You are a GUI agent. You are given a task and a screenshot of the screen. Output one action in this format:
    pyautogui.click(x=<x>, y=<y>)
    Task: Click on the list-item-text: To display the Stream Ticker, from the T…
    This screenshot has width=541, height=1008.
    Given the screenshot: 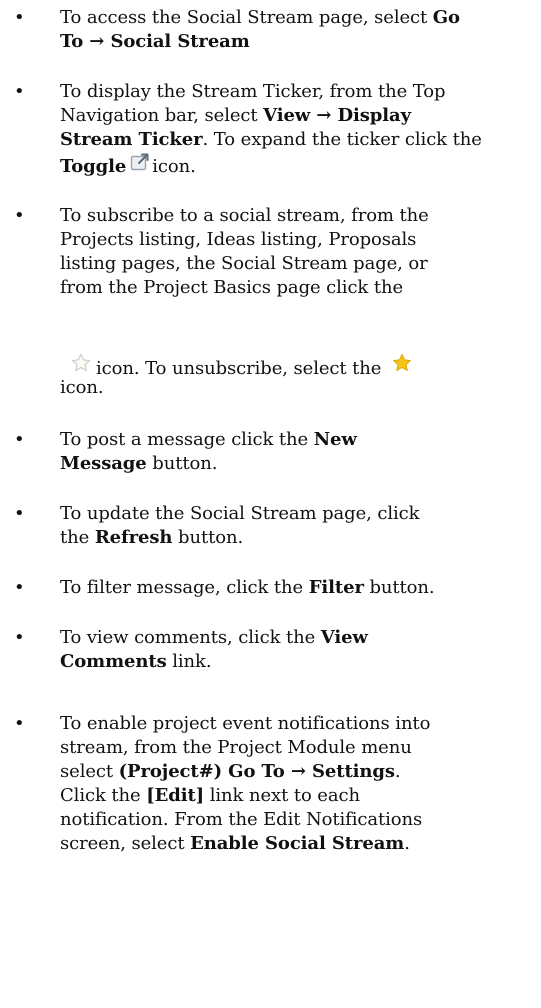 What is the action you would take?
    pyautogui.click(x=295, y=131)
    